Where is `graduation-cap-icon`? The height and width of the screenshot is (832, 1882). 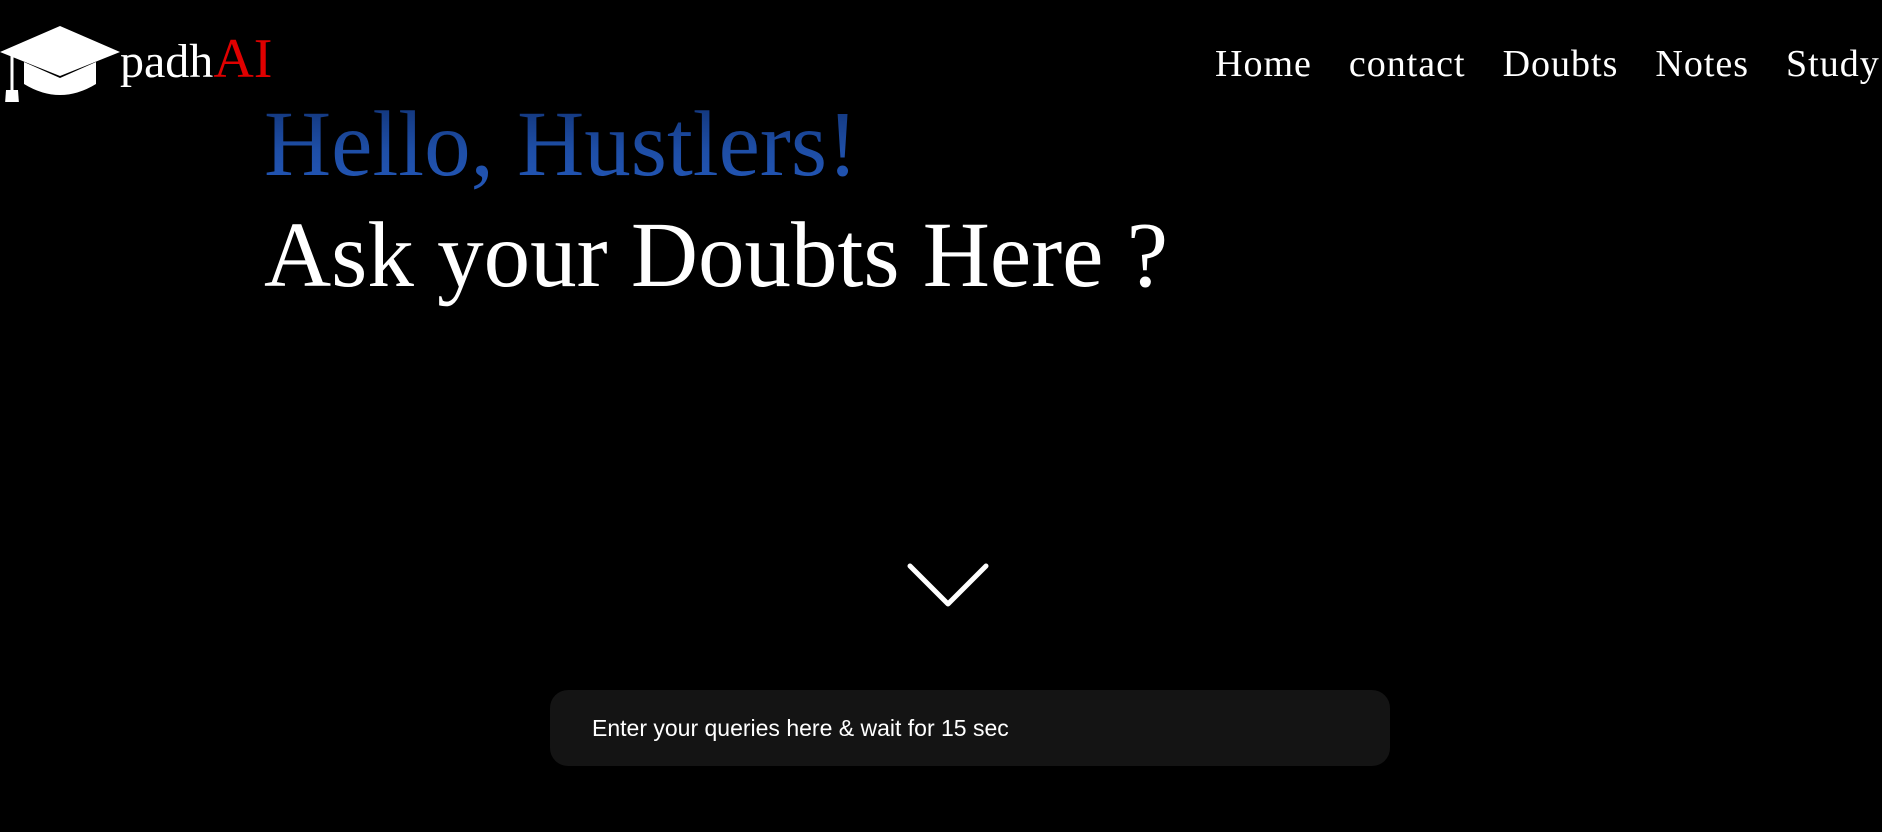 graduation-cap-icon is located at coordinates (60, 64).